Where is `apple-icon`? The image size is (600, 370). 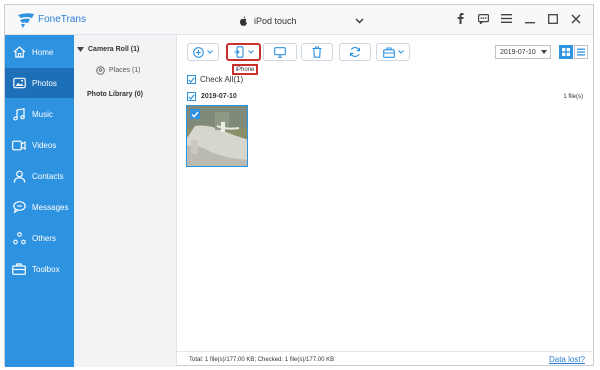 apple-icon is located at coordinates (243, 21).